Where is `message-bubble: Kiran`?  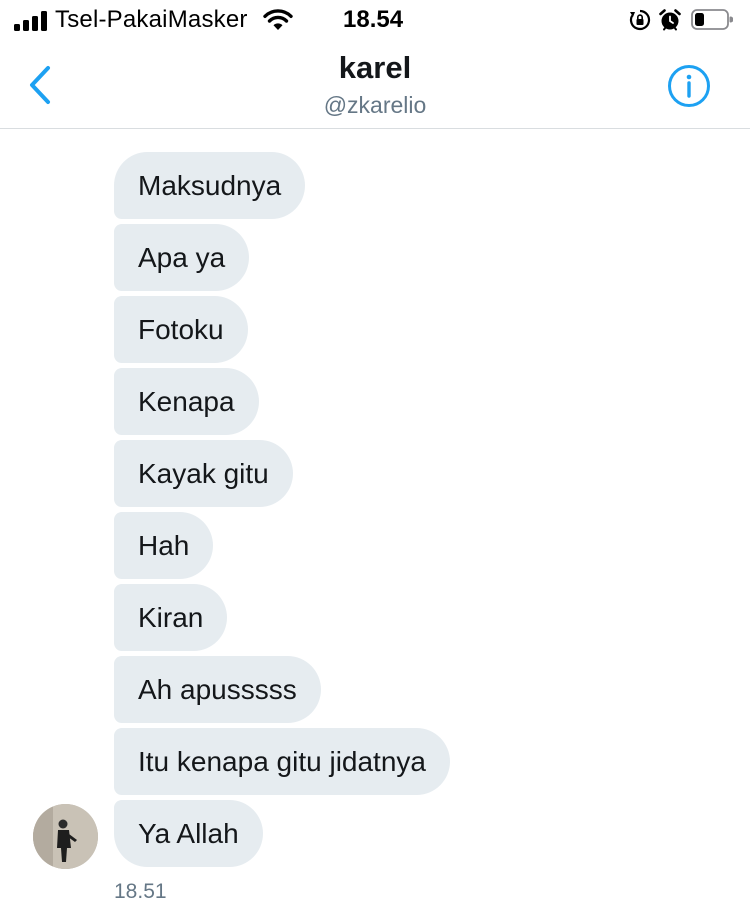 message-bubble: Kiran is located at coordinates (171, 617).